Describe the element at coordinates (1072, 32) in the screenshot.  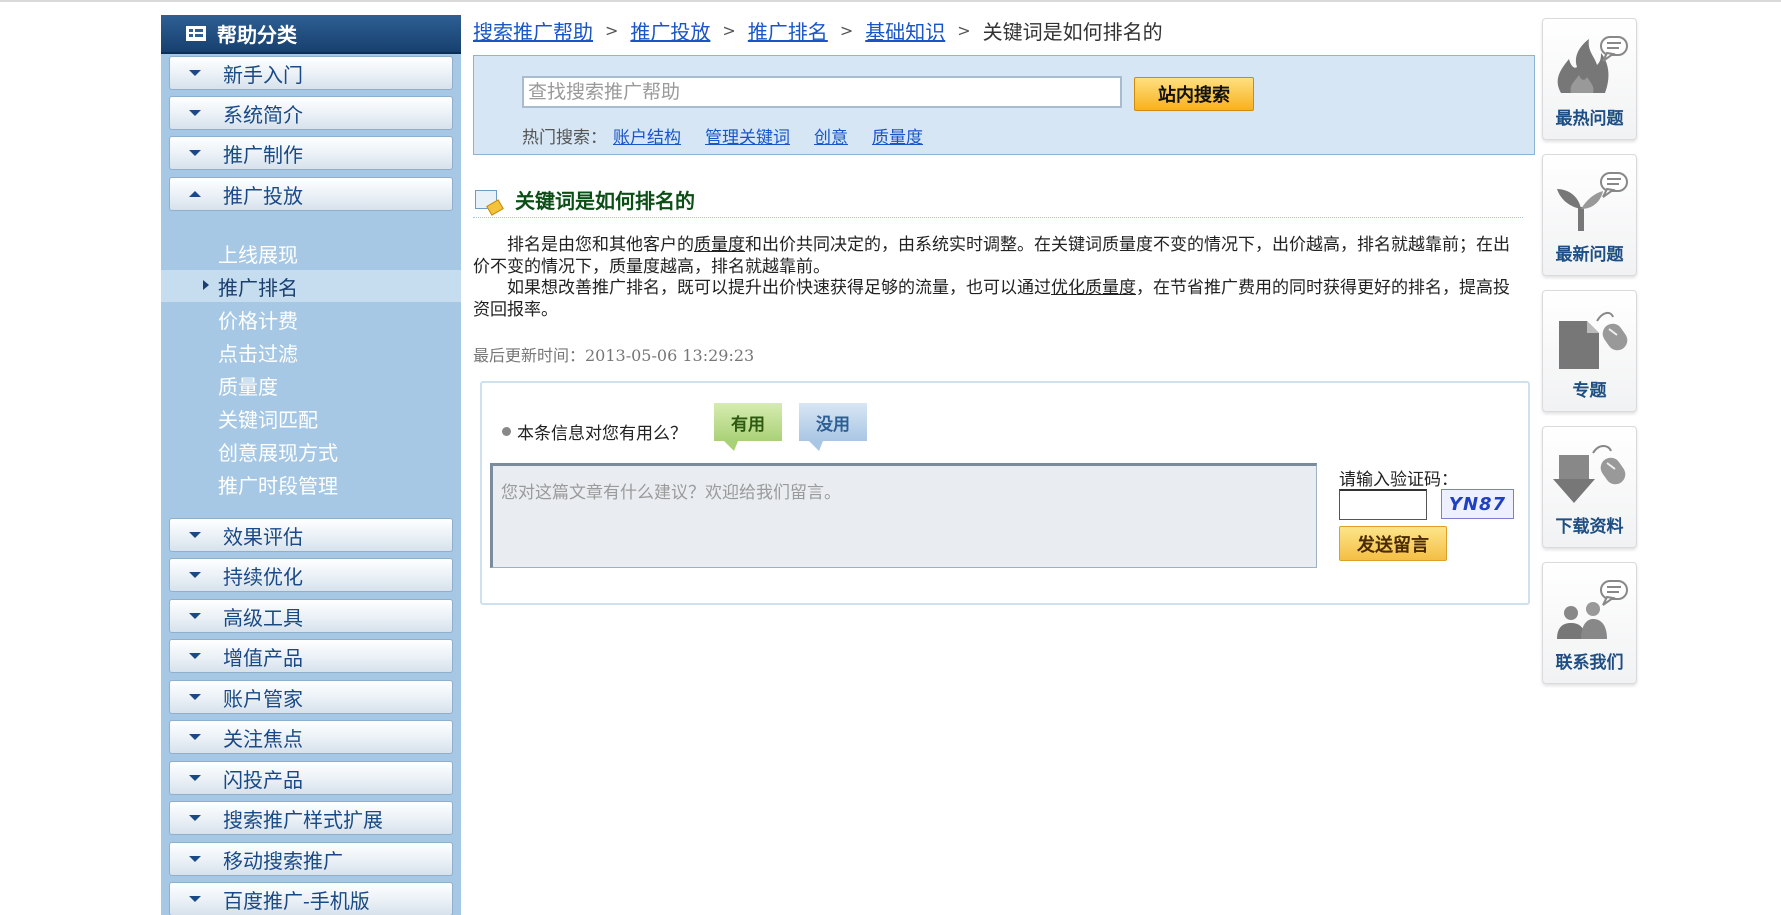
I see `breadcrumb-current: 关键词是如何排名的` at that location.